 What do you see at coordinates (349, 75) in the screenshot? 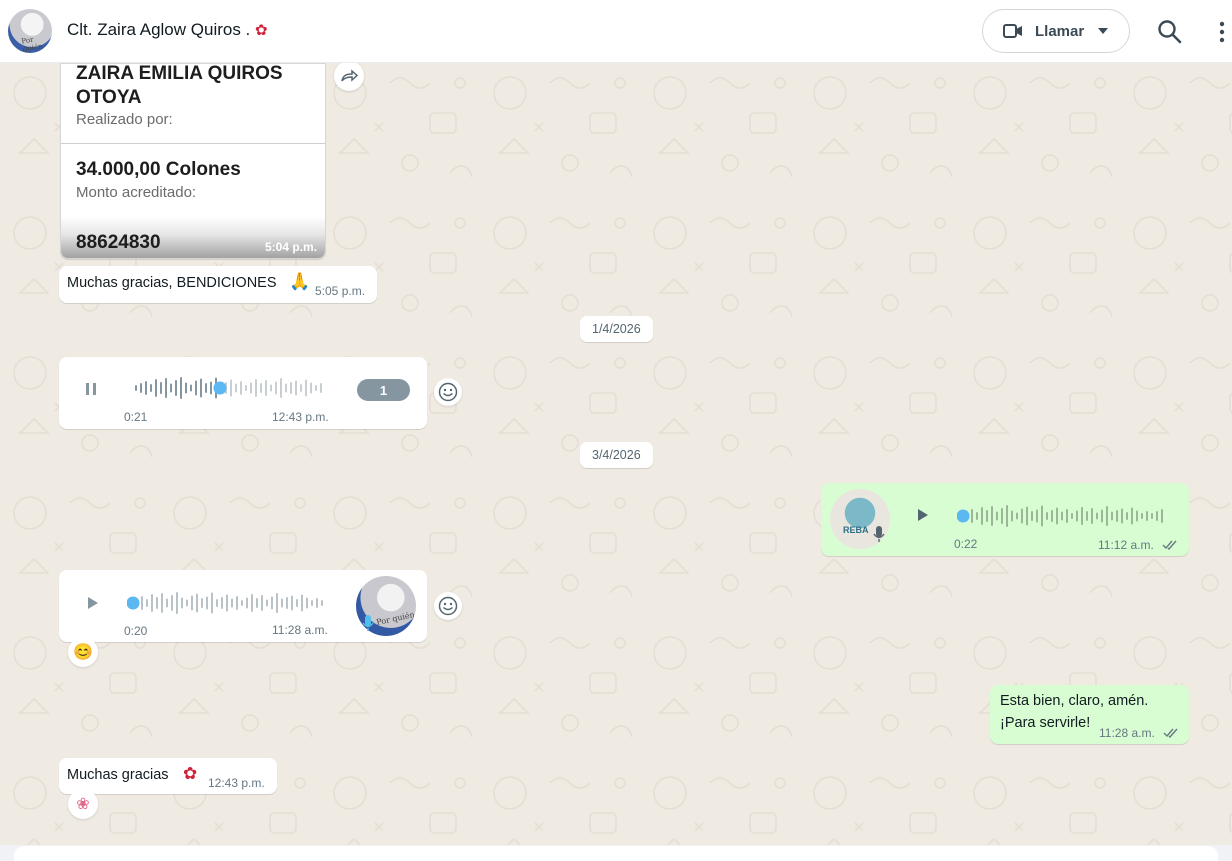
I see `forward-arrow-icon` at bounding box center [349, 75].